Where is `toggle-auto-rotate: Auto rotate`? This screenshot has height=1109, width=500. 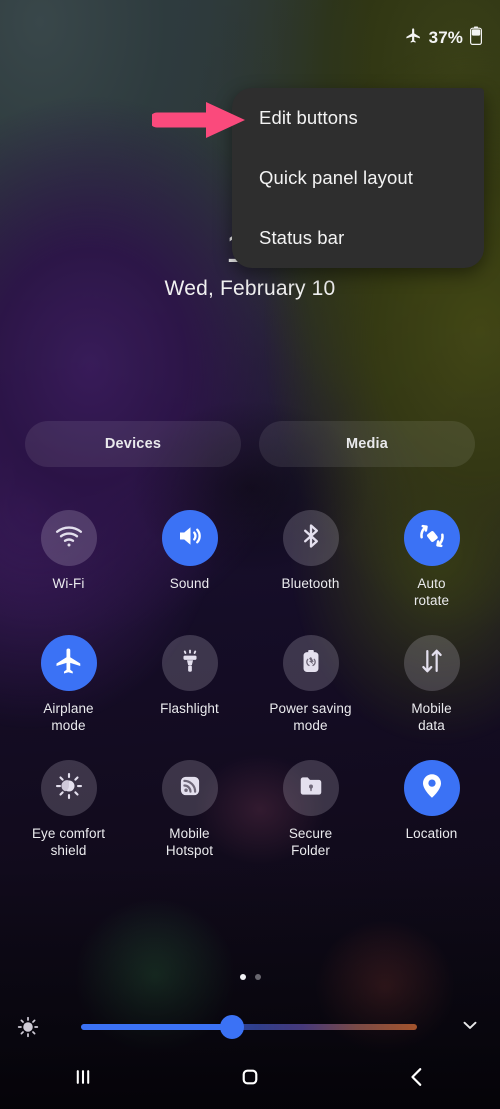
toggle-auto-rotate: Auto rotate is located at coordinates (431, 559).